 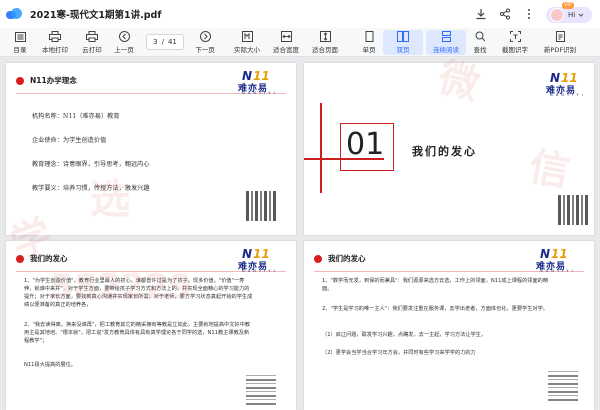 I want to click on paragraph: N11极大提高的展位。, so click(x=50, y=365).